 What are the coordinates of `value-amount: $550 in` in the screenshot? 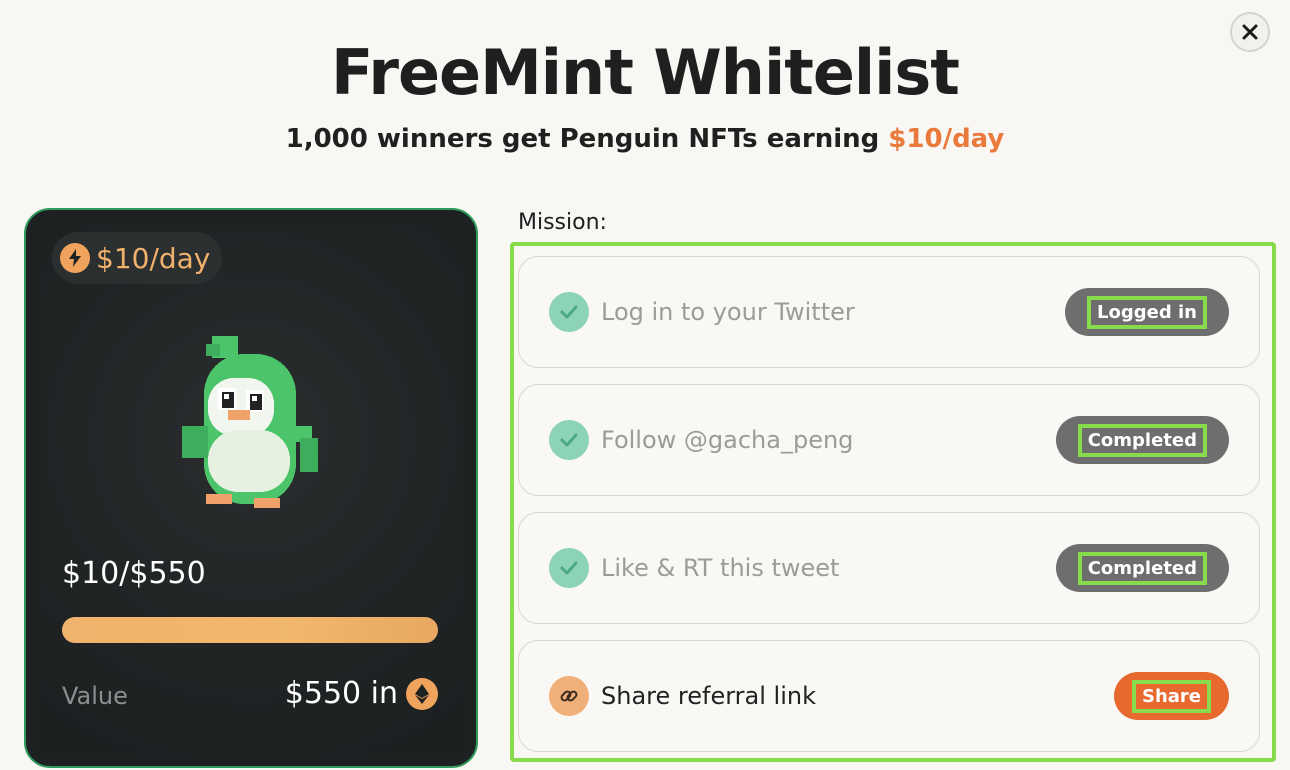 It's located at (361, 693).